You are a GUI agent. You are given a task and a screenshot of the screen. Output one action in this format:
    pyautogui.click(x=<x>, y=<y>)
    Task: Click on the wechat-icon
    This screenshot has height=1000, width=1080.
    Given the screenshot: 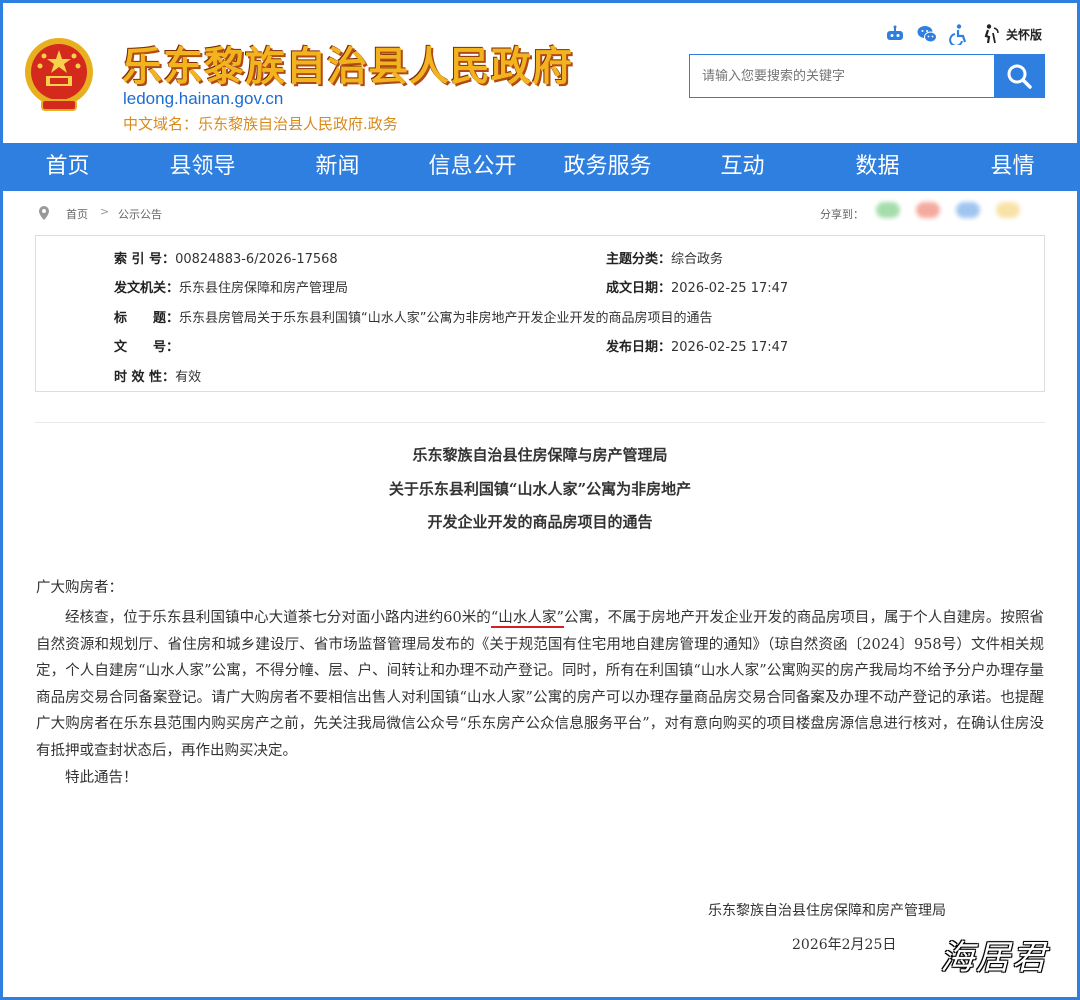 What is the action you would take?
    pyautogui.click(x=927, y=34)
    